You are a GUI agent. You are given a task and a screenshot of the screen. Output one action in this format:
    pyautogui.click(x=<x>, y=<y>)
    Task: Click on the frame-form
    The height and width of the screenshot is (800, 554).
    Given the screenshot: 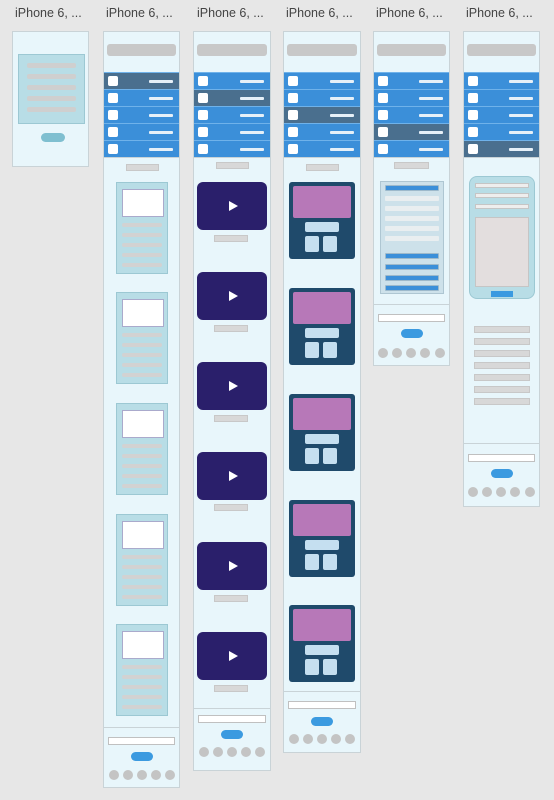 What is the action you would take?
    pyautogui.click(x=501, y=269)
    